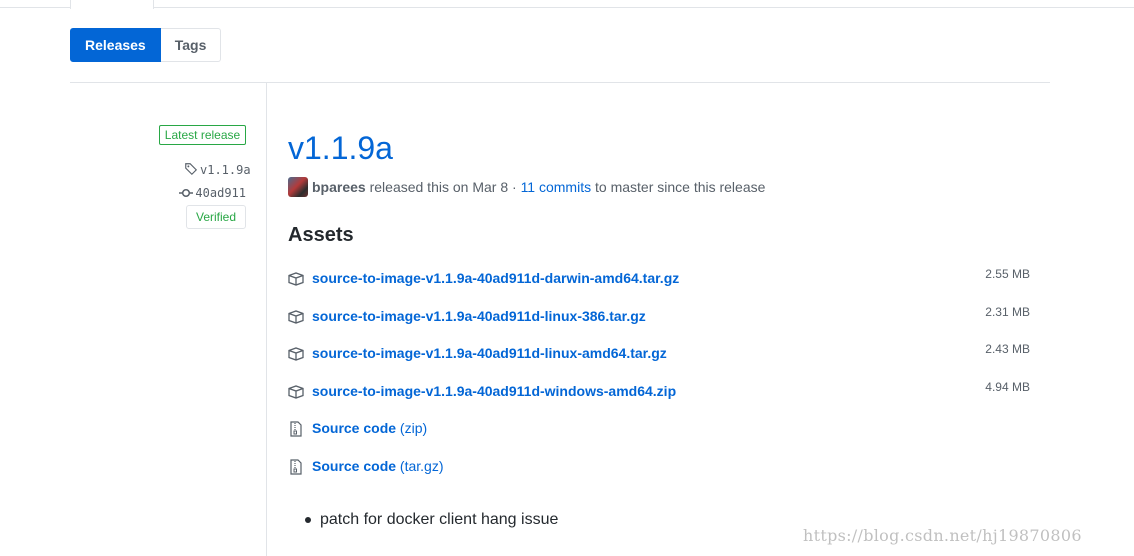 Image resolution: width=1134 pixels, height=556 pixels. I want to click on asset-size: 2.31 MB, so click(1007, 312).